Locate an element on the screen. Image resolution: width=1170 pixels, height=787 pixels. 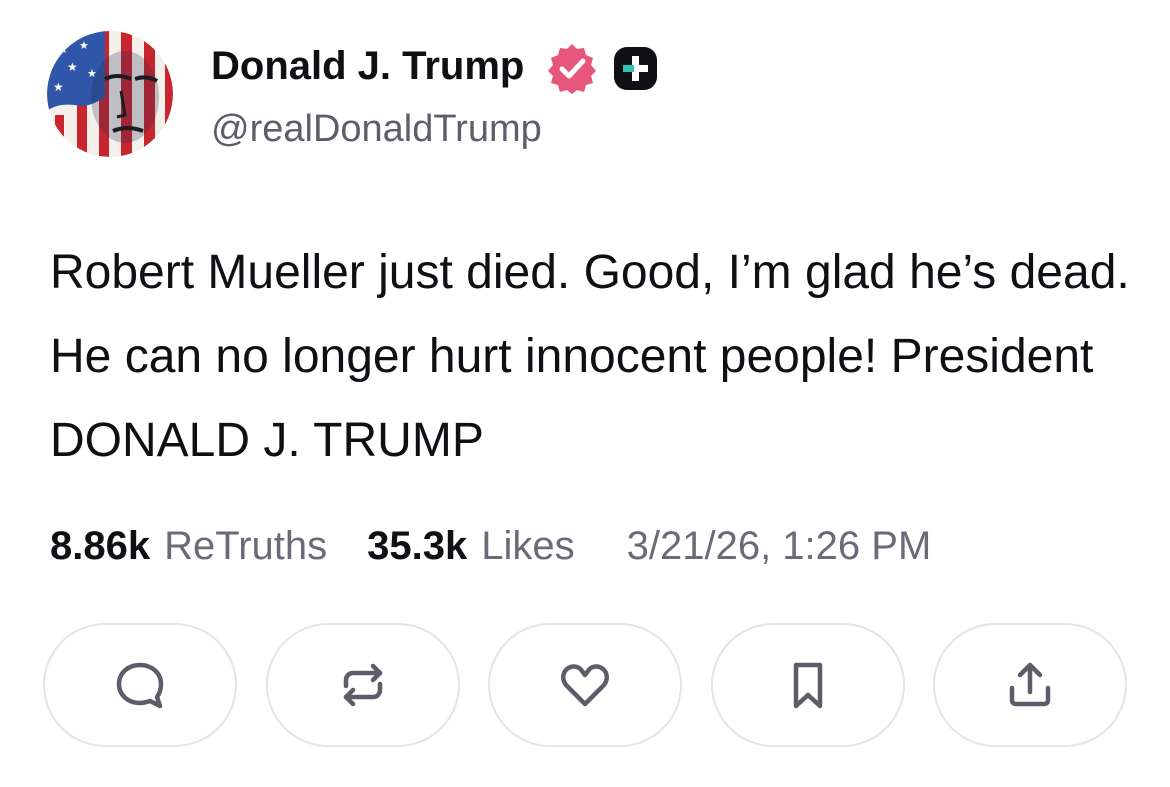
heart-icon is located at coordinates (585, 685).